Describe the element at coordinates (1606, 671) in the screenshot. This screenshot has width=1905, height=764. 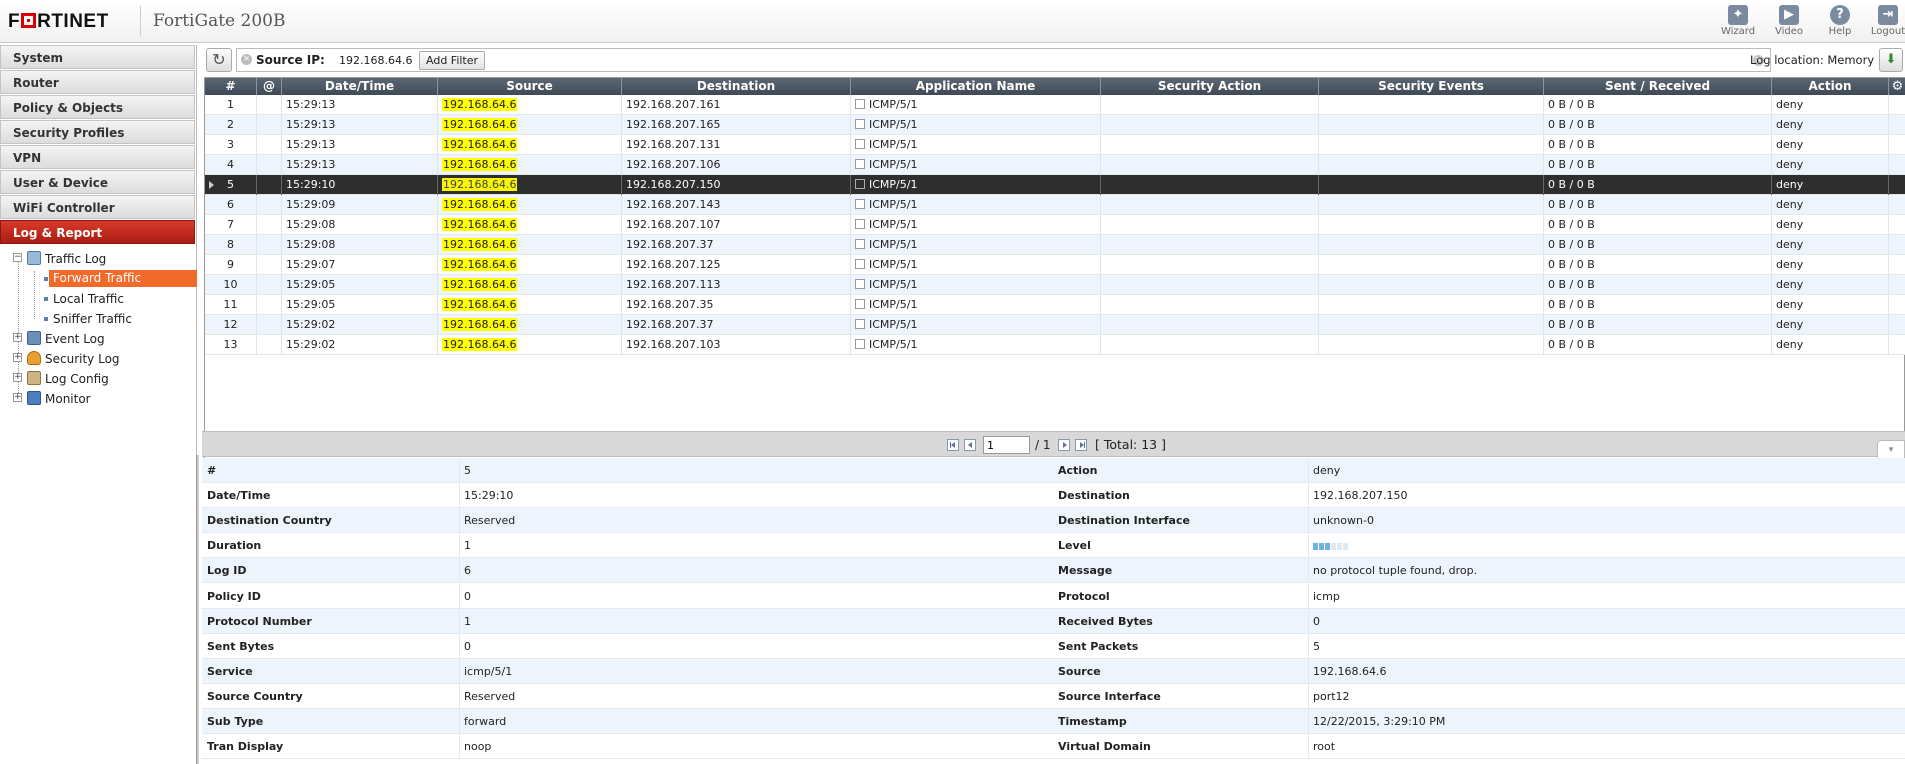
I see `detail-value: 192.168.64.6` at that location.